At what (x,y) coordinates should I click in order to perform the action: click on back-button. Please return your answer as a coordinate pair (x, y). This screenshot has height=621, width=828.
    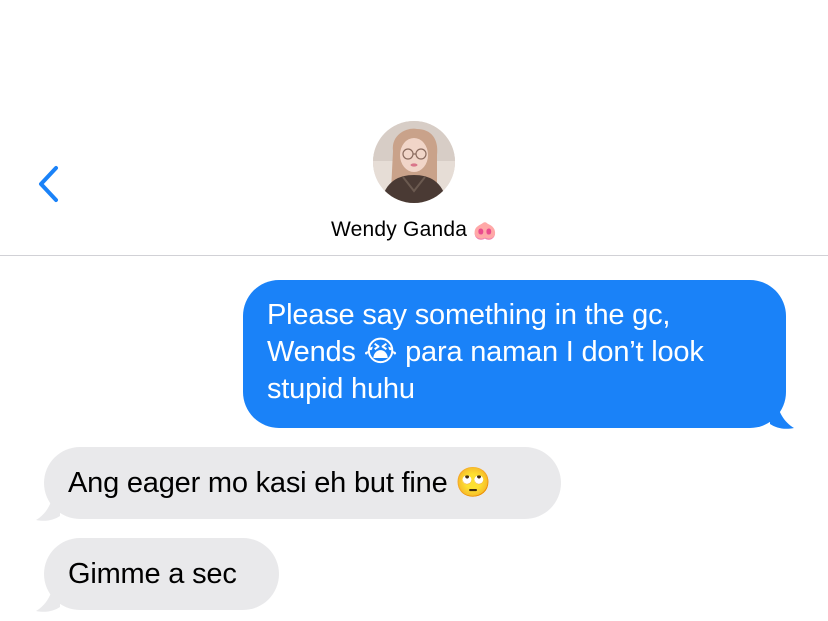
    Looking at the image, I should click on (48, 184).